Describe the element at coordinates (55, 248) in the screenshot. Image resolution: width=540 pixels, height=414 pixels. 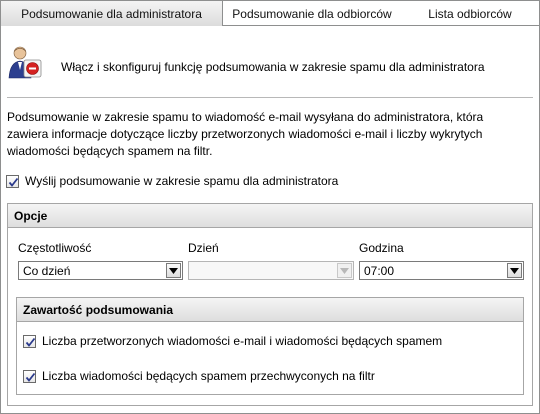
I see `frequency-label: Częstotliwość` at that location.